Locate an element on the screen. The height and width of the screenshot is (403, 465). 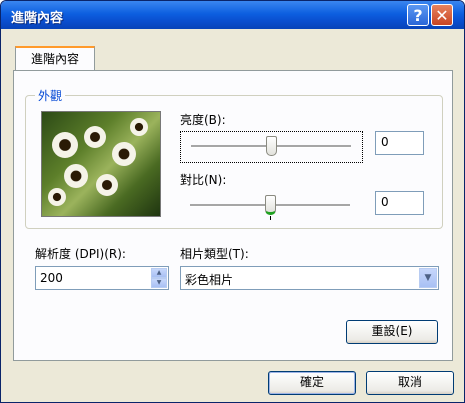
ok-button: 確定 is located at coordinates (312, 383).